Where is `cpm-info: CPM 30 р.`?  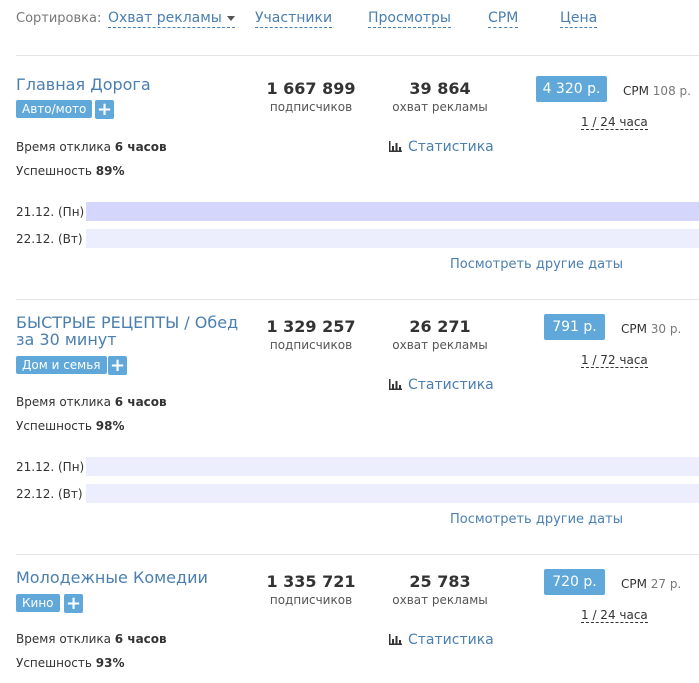
cpm-info: CPM 30 р. is located at coordinates (651, 329).